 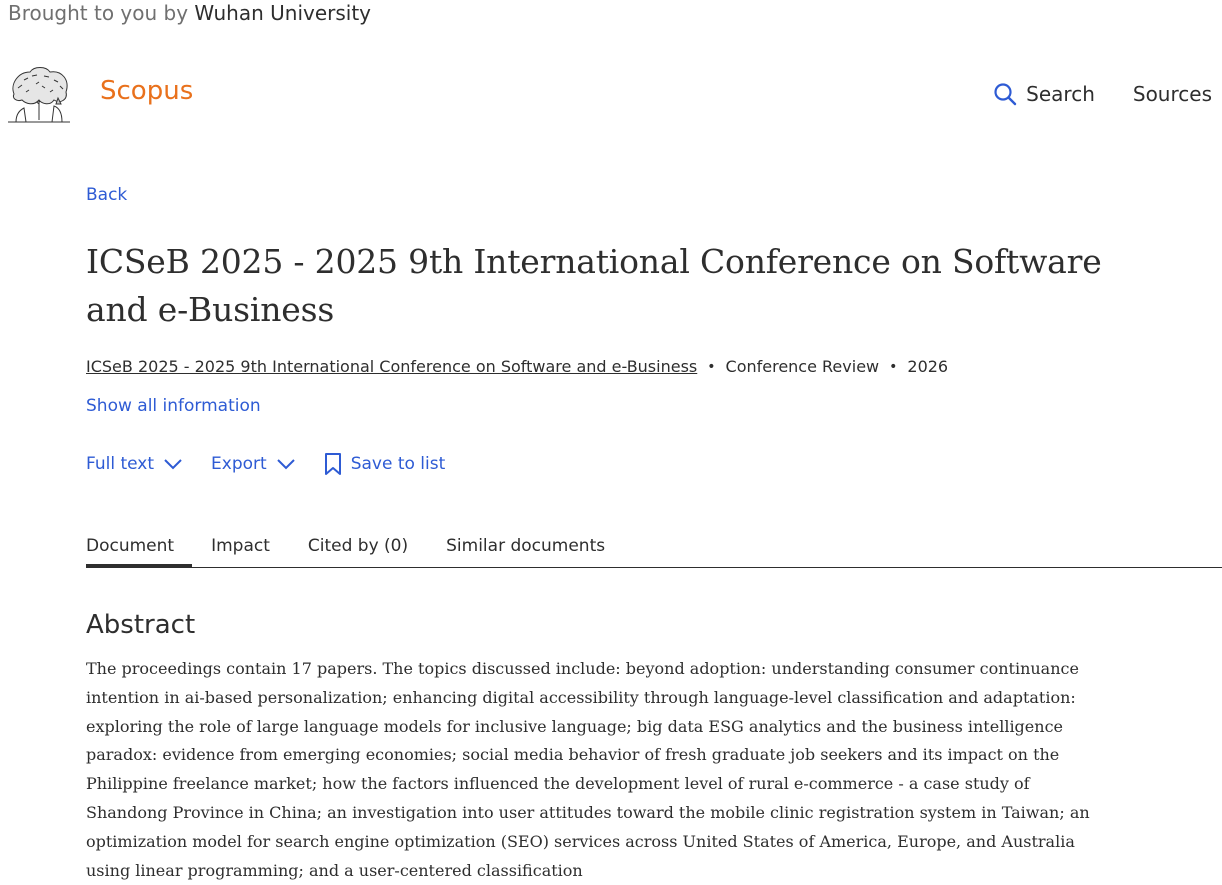 I want to click on tab-document: Document, so click(x=139, y=550).